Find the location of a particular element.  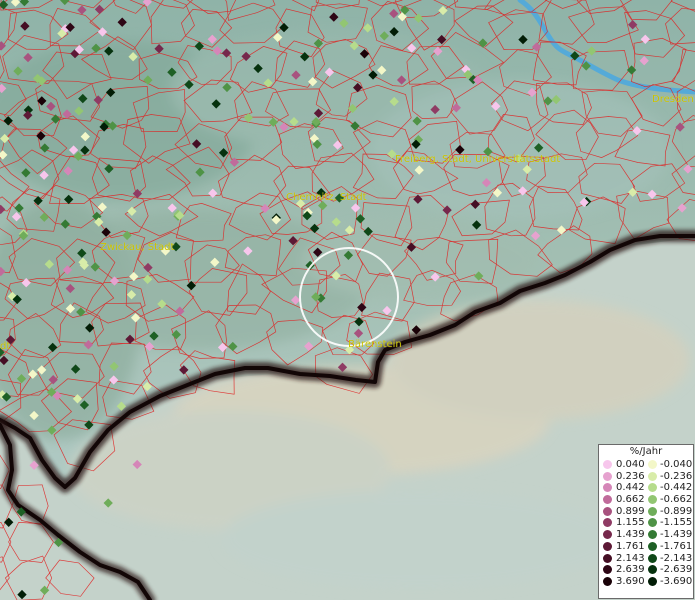

legend-label-negative: -3.690 is located at coordinates (676, 581).